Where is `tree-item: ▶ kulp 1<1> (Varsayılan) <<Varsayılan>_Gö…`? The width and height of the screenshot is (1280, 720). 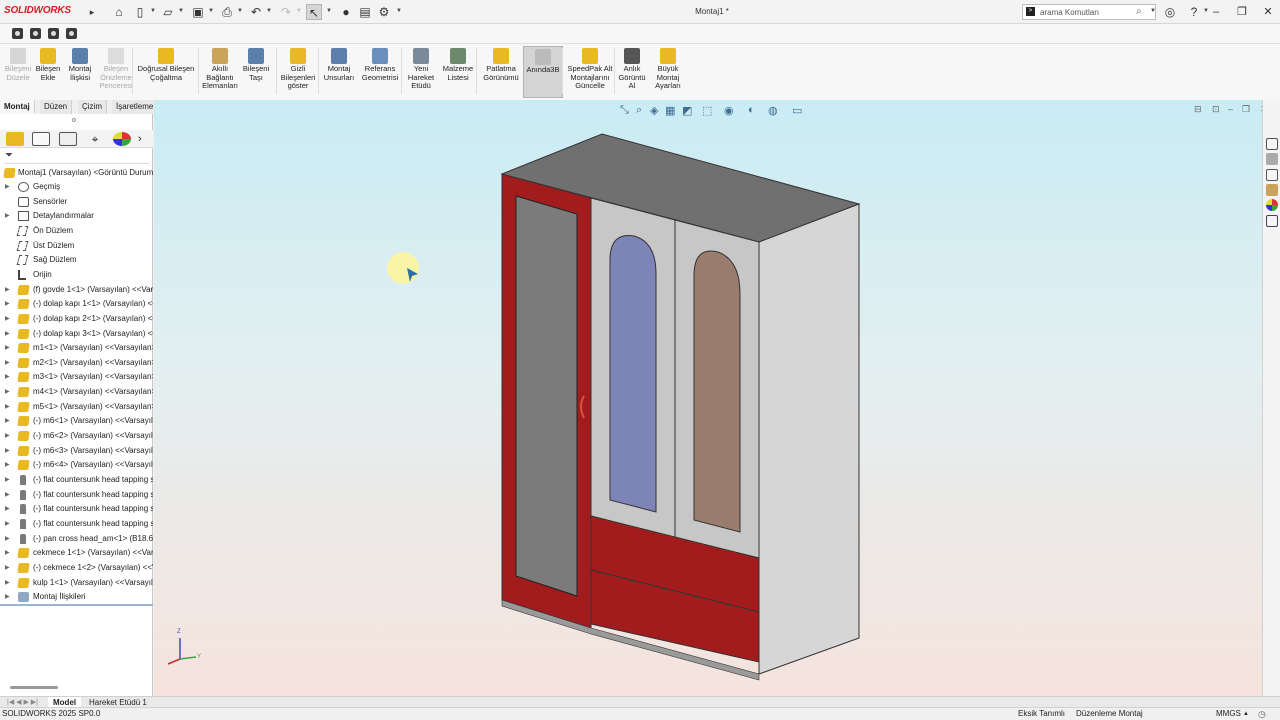
tree-item: ▶ kulp 1<1> (Varsayılan) <<Varsayılan>_Gö… is located at coordinates (76, 583).